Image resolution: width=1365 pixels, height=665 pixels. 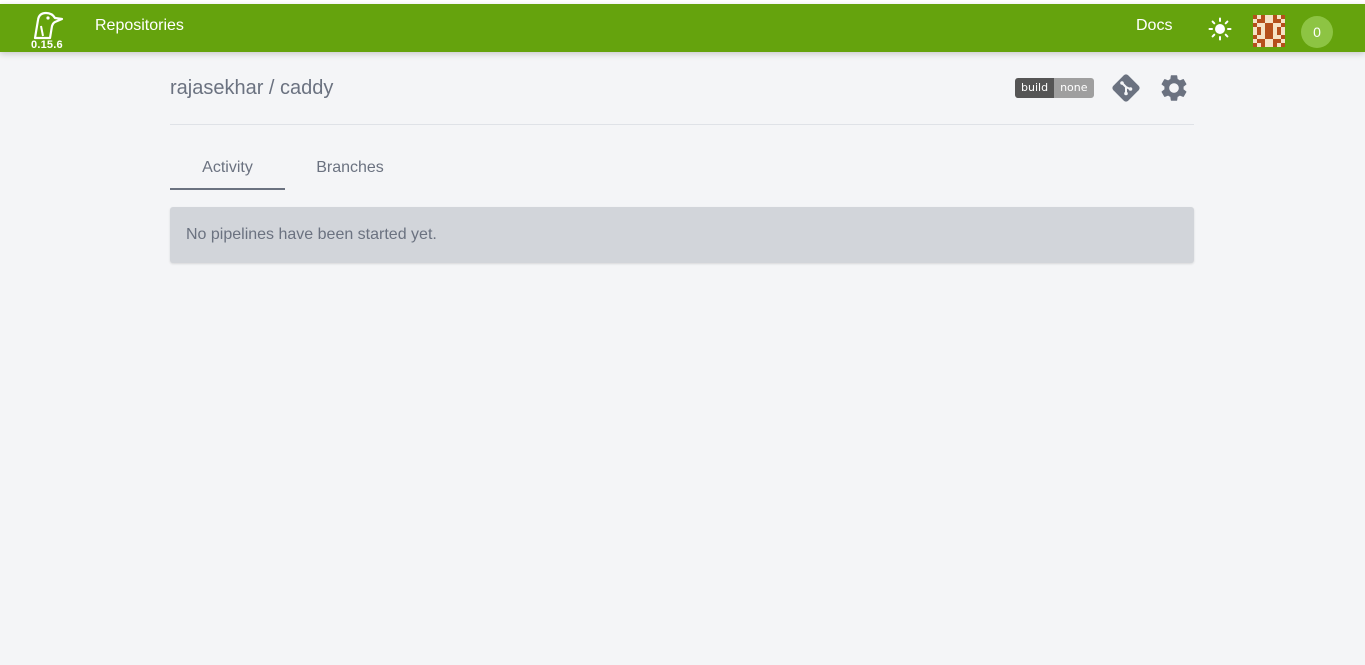 What do you see at coordinates (252, 88) in the screenshot?
I see `repo-title: rajasekhar / caddy` at bounding box center [252, 88].